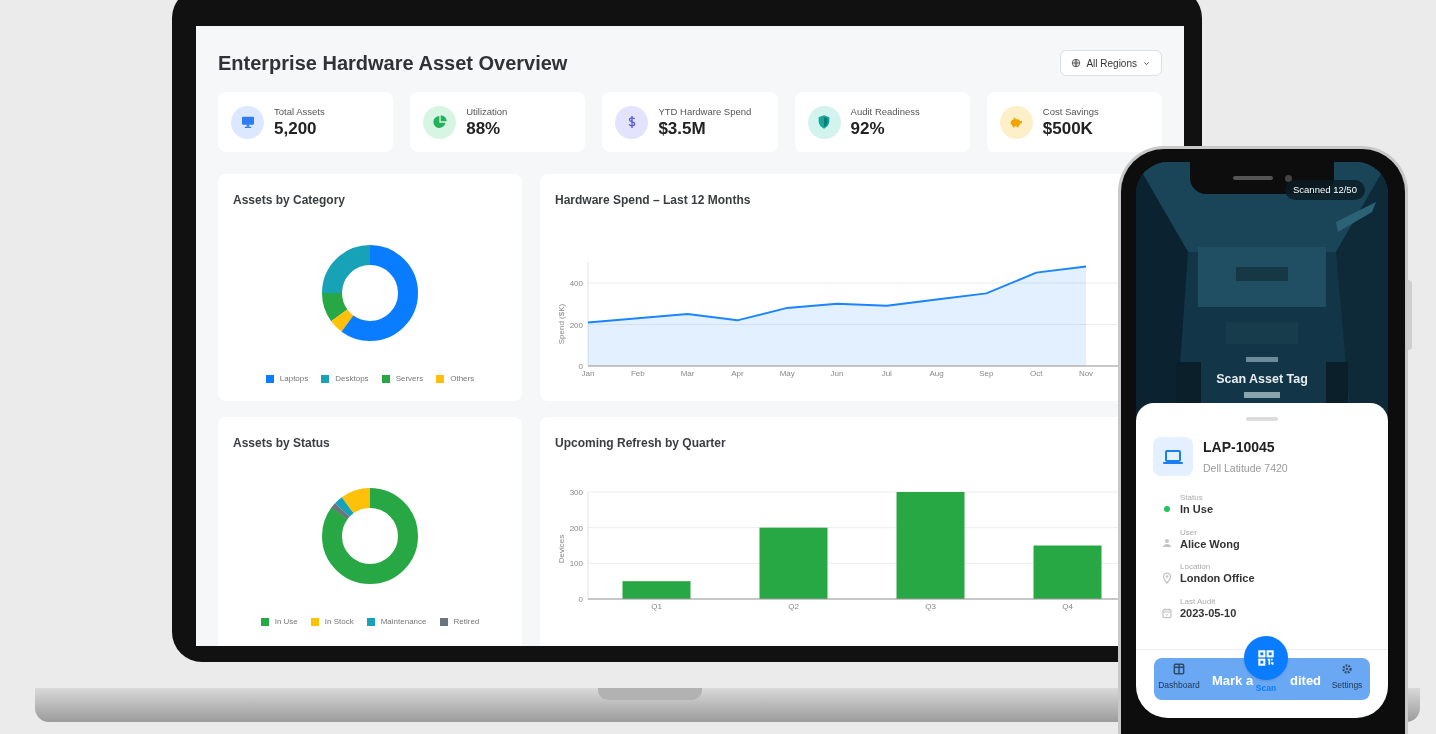 Image resolution: width=1436 pixels, height=734 pixels. What do you see at coordinates (1167, 612) in the screenshot?
I see `calendar-icon` at bounding box center [1167, 612].